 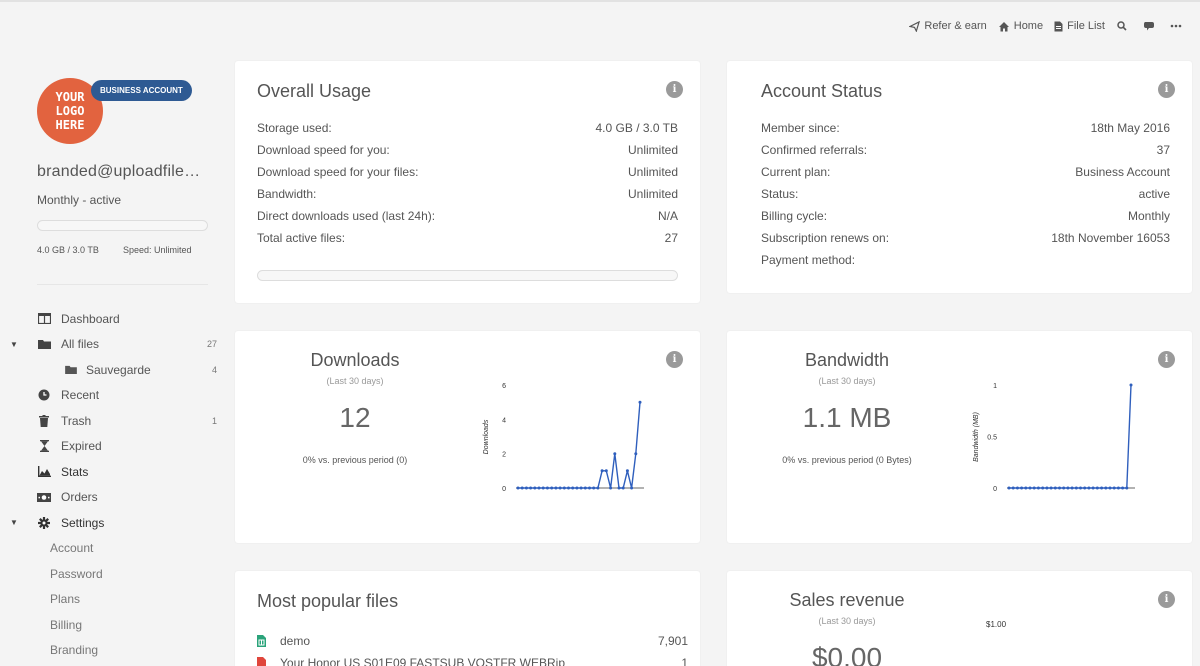 What do you see at coordinates (112, 651) in the screenshot?
I see `sidebar-item-branding: Branding` at bounding box center [112, 651].